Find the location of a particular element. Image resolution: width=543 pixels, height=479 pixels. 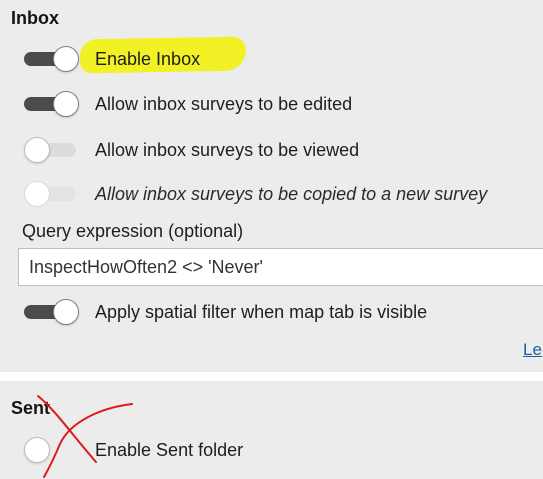

enable-inbox-label: Enable Inbox is located at coordinates (148, 58).